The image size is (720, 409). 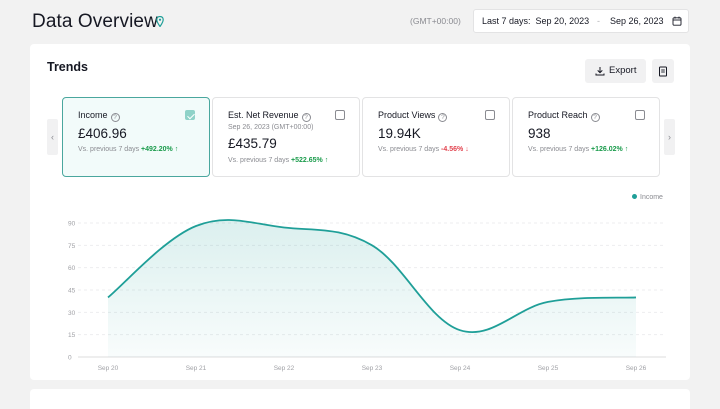 What do you see at coordinates (278, 160) in the screenshot?
I see `card-comparison: Vs. previous 7 days +522.65% ↑` at bounding box center [278, 160].